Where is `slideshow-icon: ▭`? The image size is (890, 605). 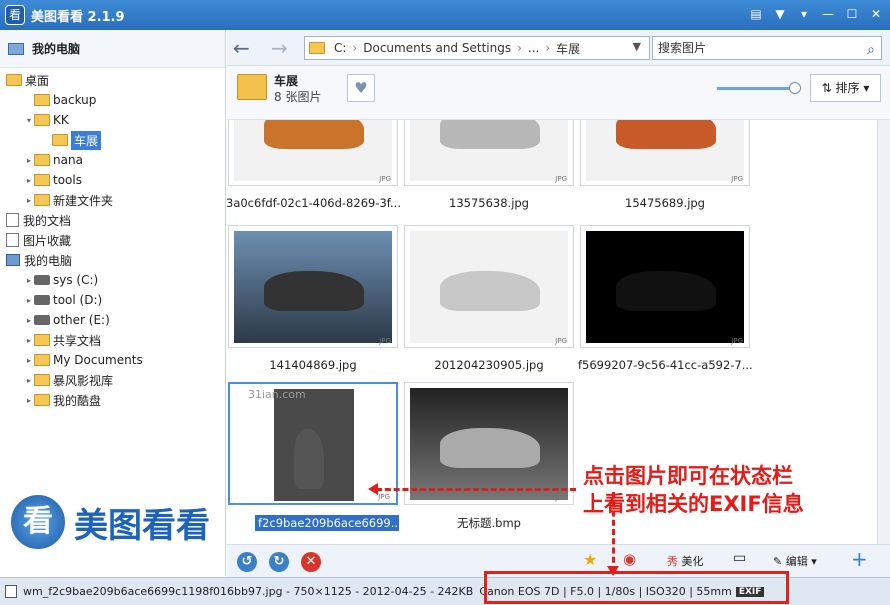 slideshow-icon: ▭ is located at coordinates (739, 558).